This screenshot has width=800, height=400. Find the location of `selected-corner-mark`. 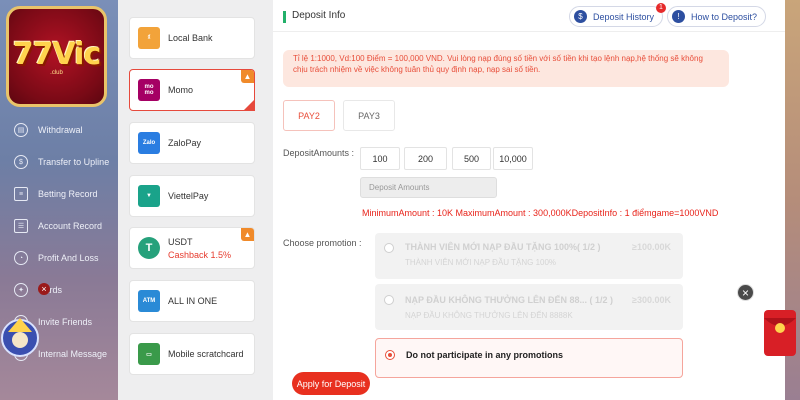

selected-corner-mark is located at coordinates (249, 105).